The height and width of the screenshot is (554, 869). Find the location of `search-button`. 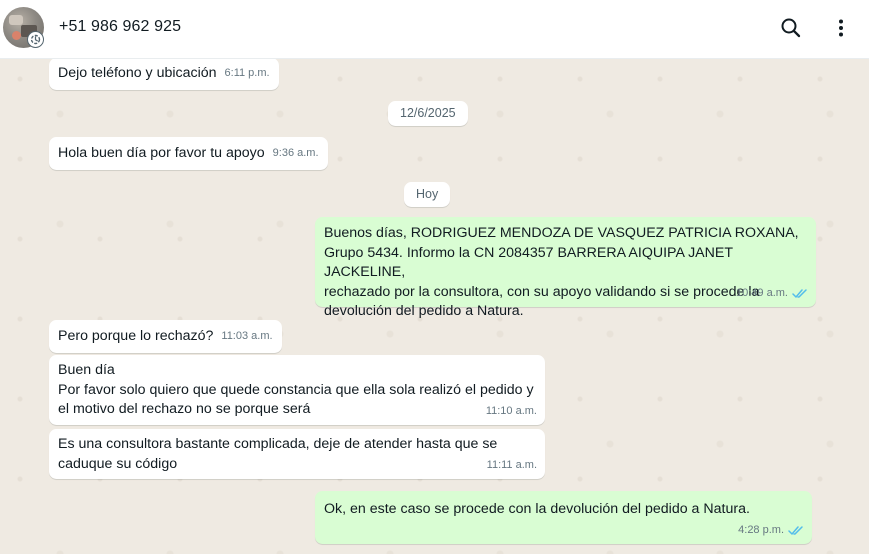

search-button is located at coordinates (791, 28).